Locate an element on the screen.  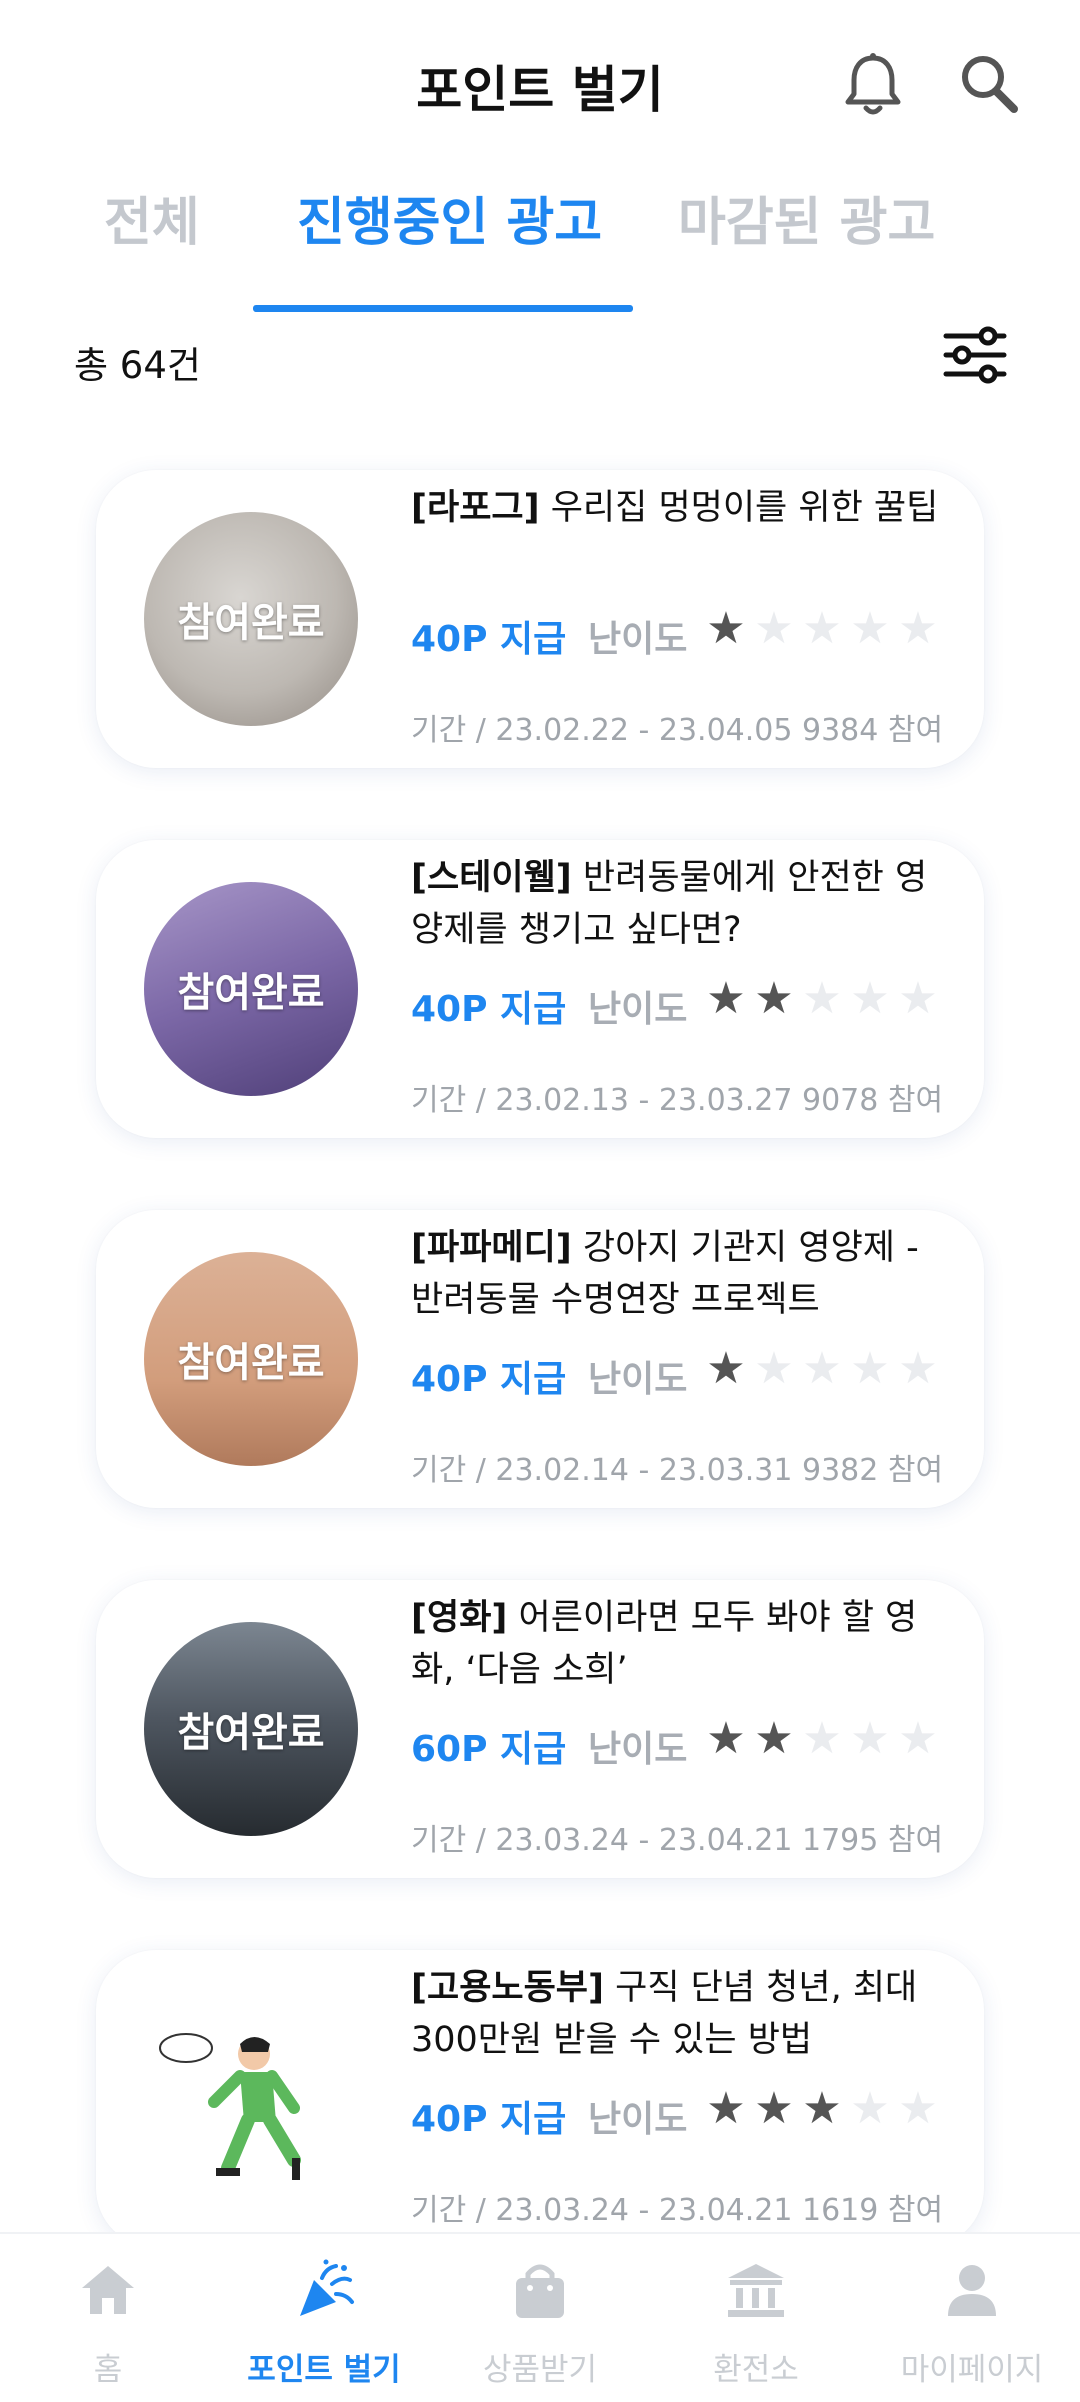
bank-icon is located at coordinates (756, 2290).